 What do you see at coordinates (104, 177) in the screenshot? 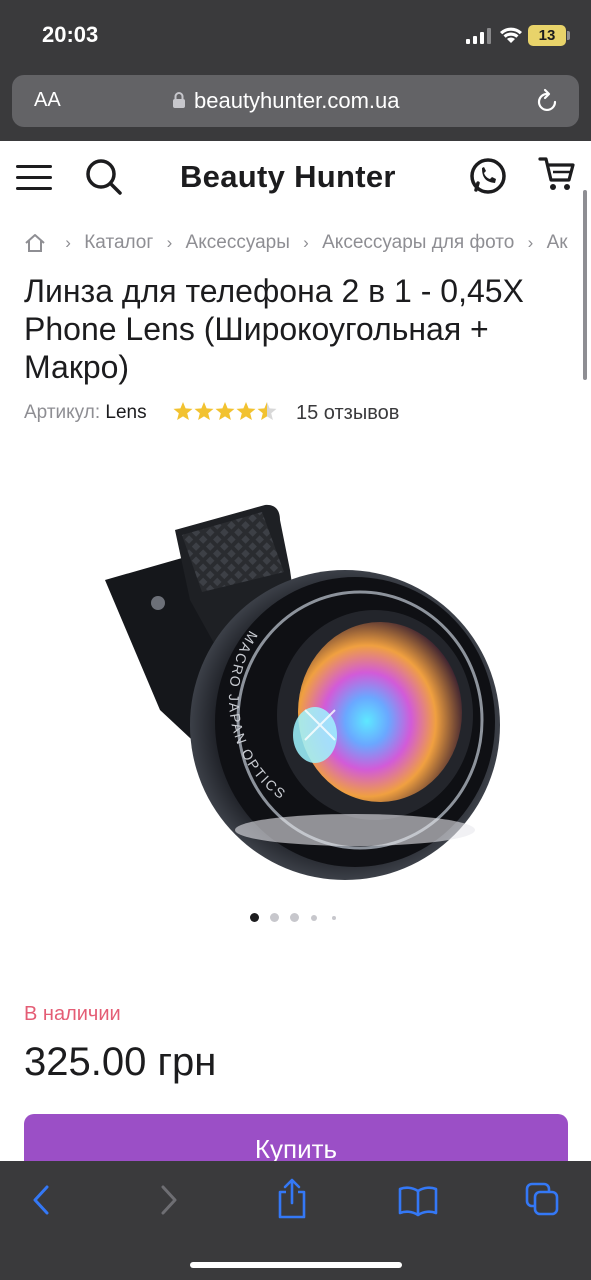
I see `search-icon` at bounding box center [104, 177].